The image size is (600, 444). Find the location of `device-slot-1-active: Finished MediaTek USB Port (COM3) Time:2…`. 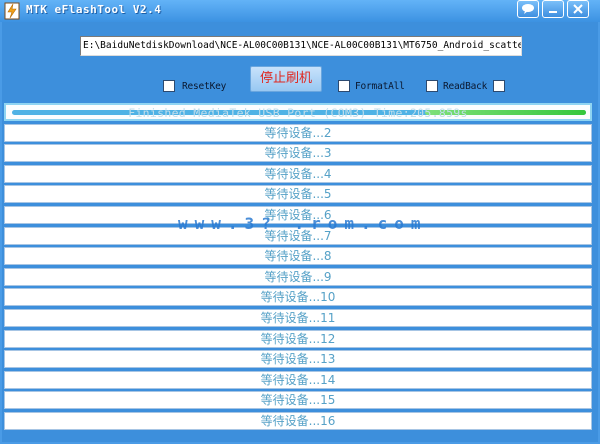

device-slot-1-active: Finished MediaTek USB Port (COM3) Time:2… is located at coordinates (298, 112).